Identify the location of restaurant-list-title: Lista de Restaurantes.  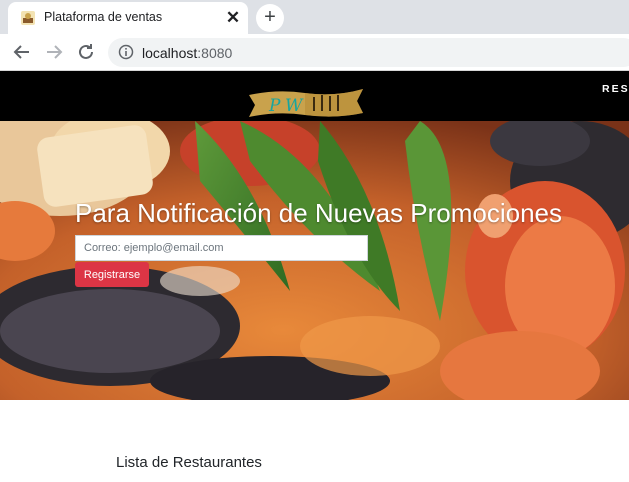
(189, 462).